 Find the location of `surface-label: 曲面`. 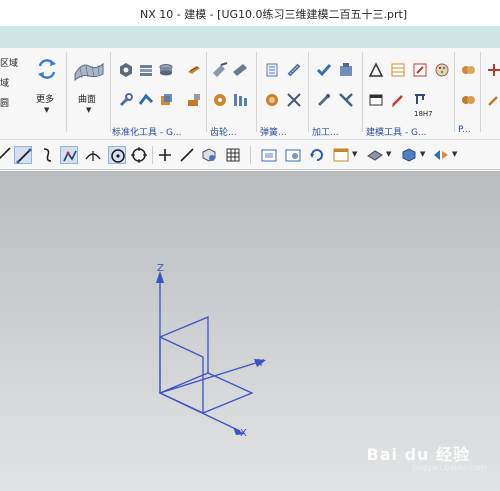

surface-label: 曲面 is located at coordinates (87, 98).